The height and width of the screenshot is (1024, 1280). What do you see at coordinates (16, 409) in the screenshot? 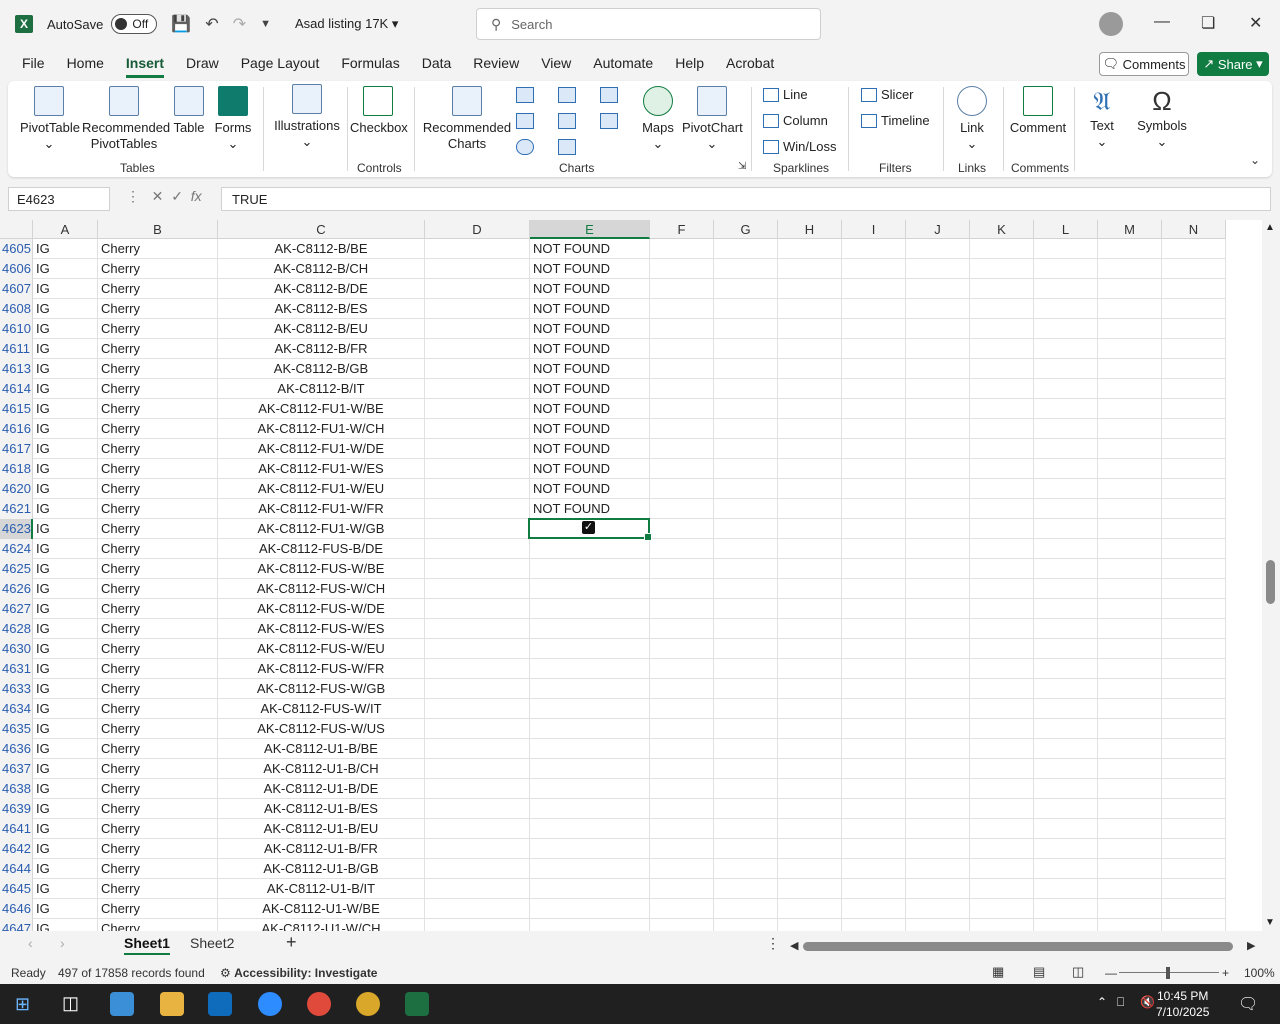
I see `row-number: 4615` at bounding box center [16, 409].